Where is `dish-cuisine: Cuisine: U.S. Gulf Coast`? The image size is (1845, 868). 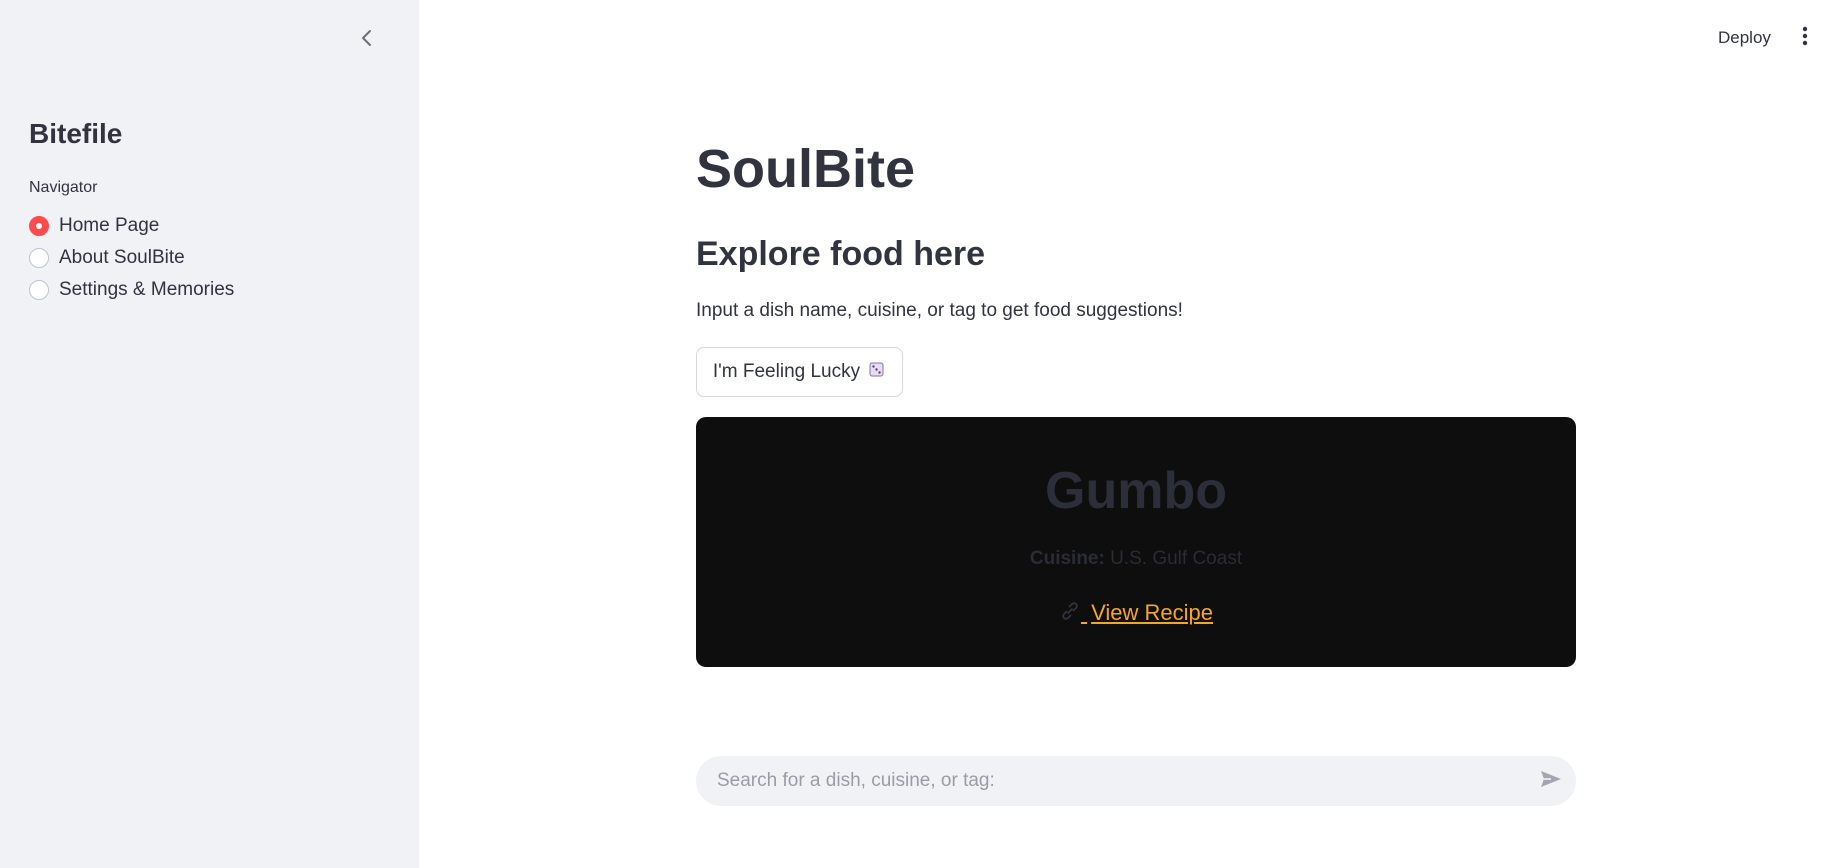
dish-cuisine: Cuisine: U.S. Gulf Coast is located at coordinates (1136, 559).